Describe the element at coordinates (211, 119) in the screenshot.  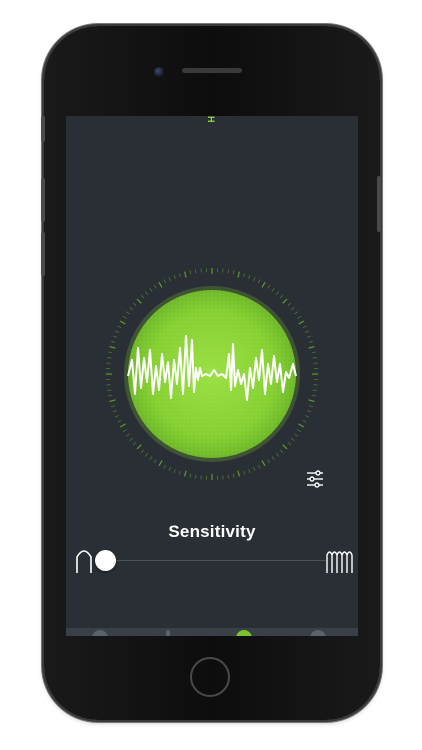
I see `top-indicator: H` at that location.